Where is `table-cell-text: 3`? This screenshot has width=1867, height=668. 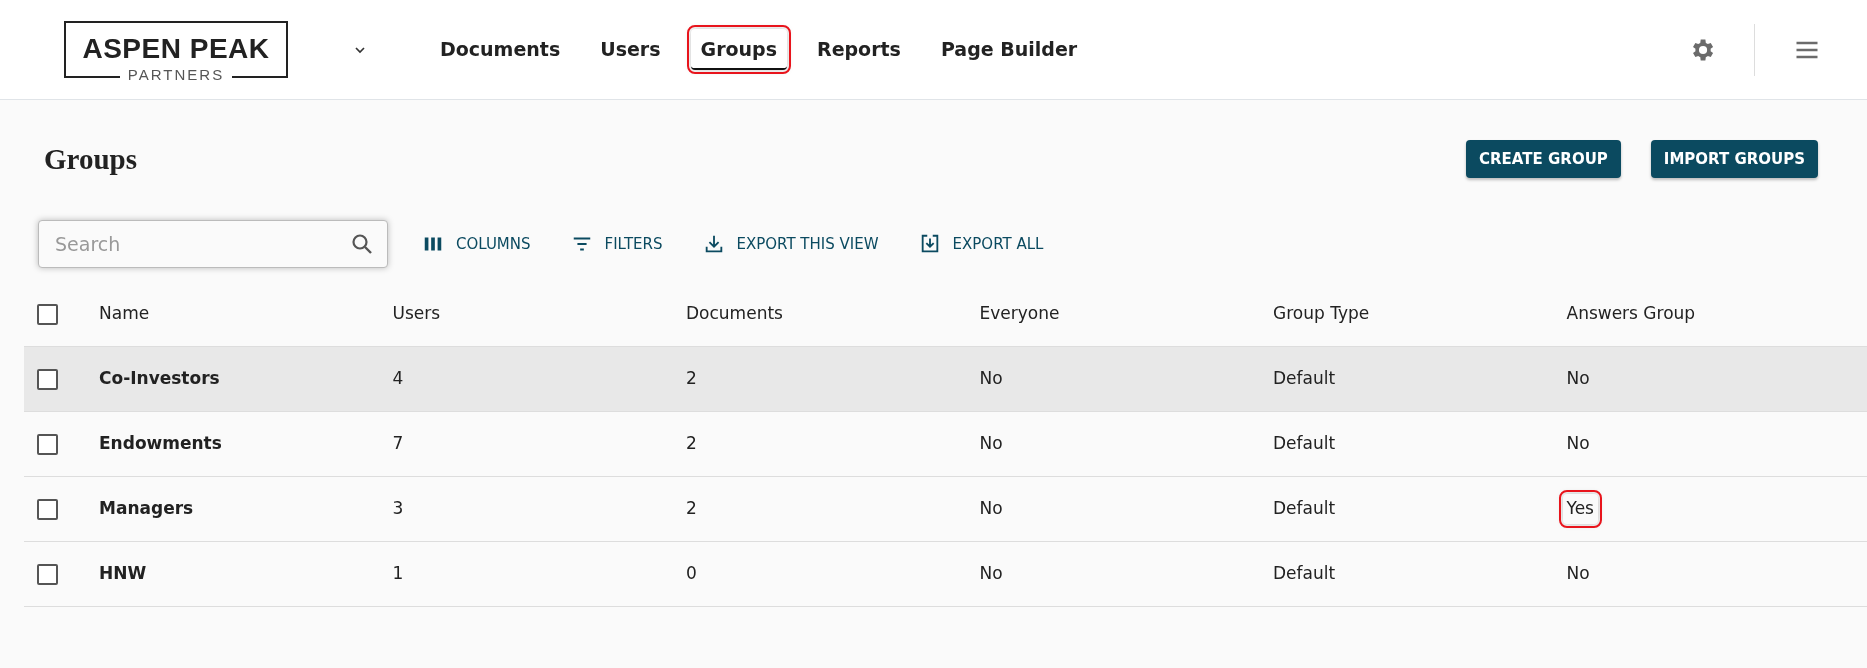 table-cell-text: 3 is located at coordinates (398, 509).